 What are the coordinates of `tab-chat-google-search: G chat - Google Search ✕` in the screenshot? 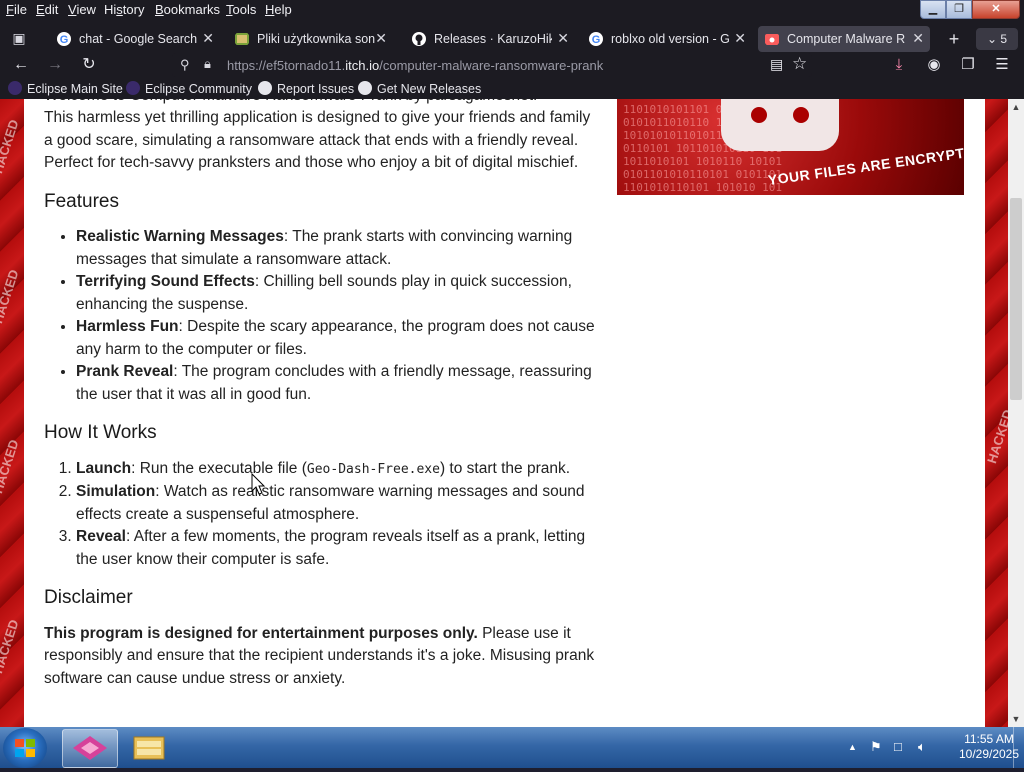 It's located at (135, 39).